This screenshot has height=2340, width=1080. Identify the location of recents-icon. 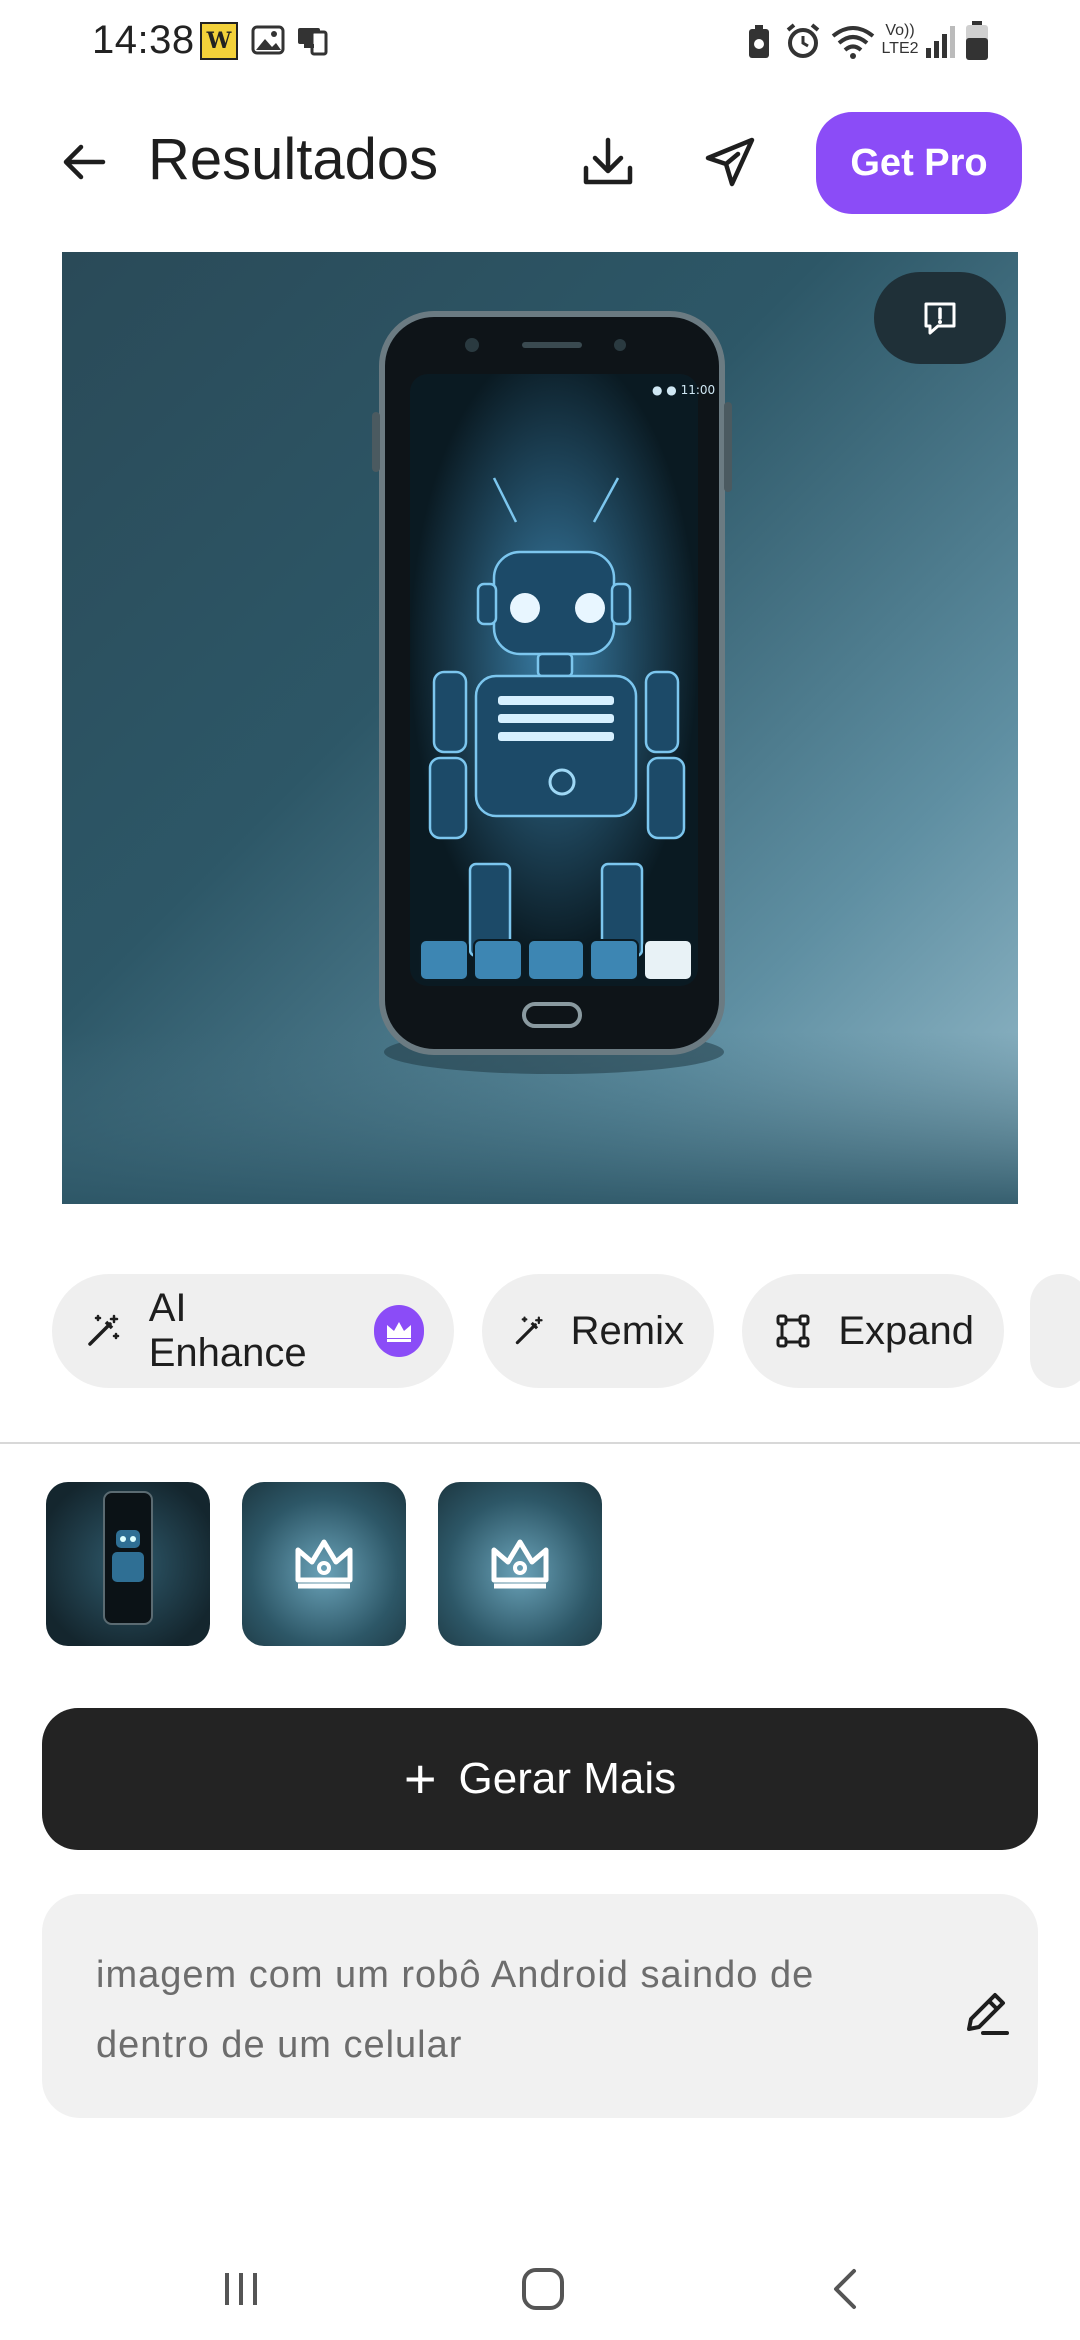
(241, 2289).